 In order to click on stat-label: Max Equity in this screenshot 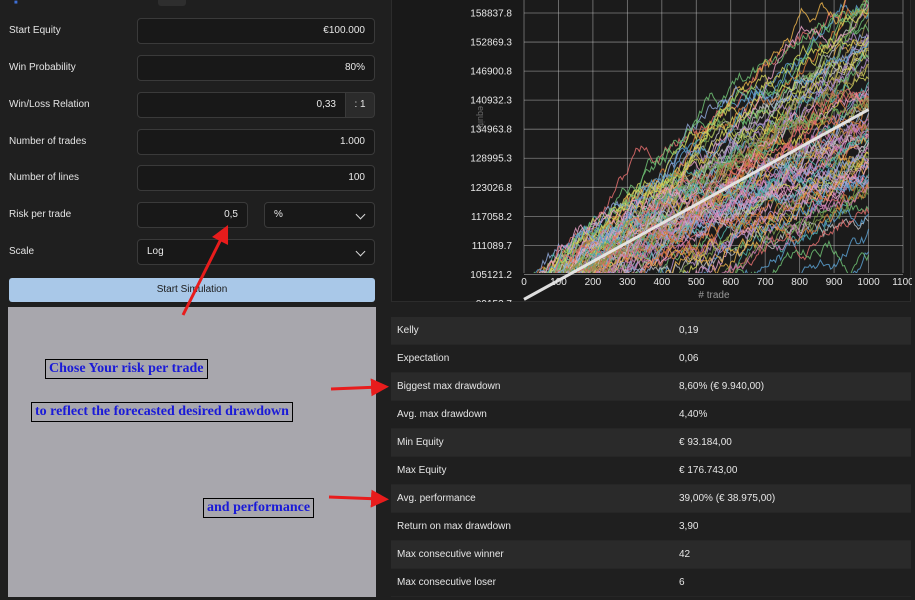, I will do `click(422, 470)`.